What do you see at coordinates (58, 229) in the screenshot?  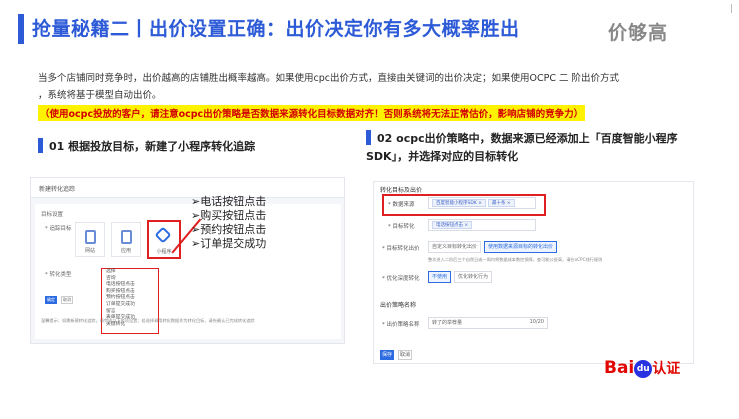 I see `left-shot-field-1: * 追踪目标` at bounding box center [58, 229].